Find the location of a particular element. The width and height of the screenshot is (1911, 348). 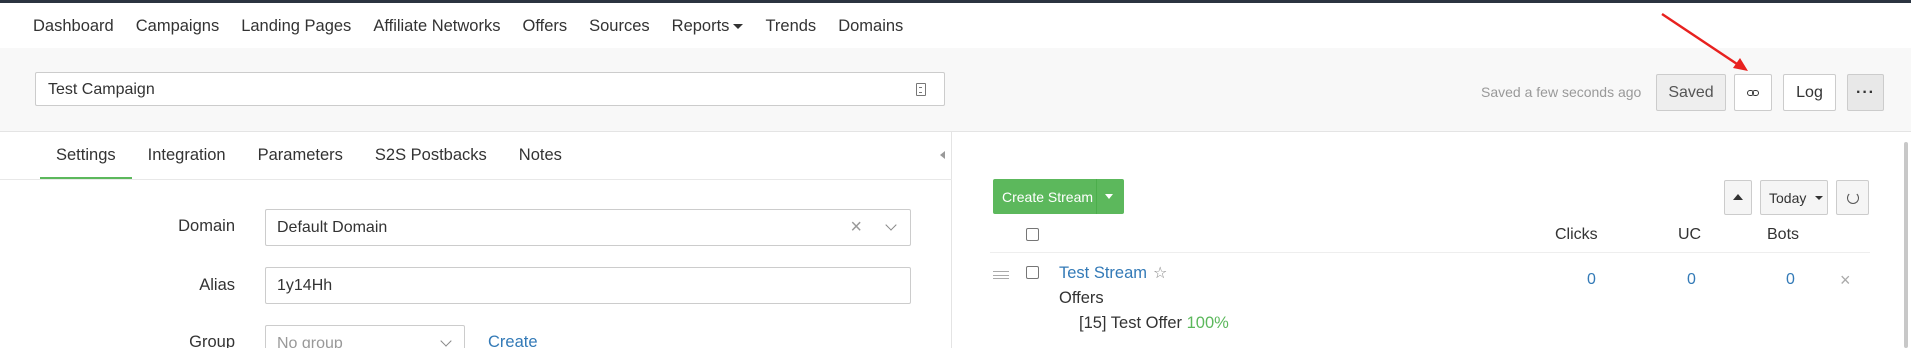

column-clicks: Clicks is located at coordinates (1576, 235).